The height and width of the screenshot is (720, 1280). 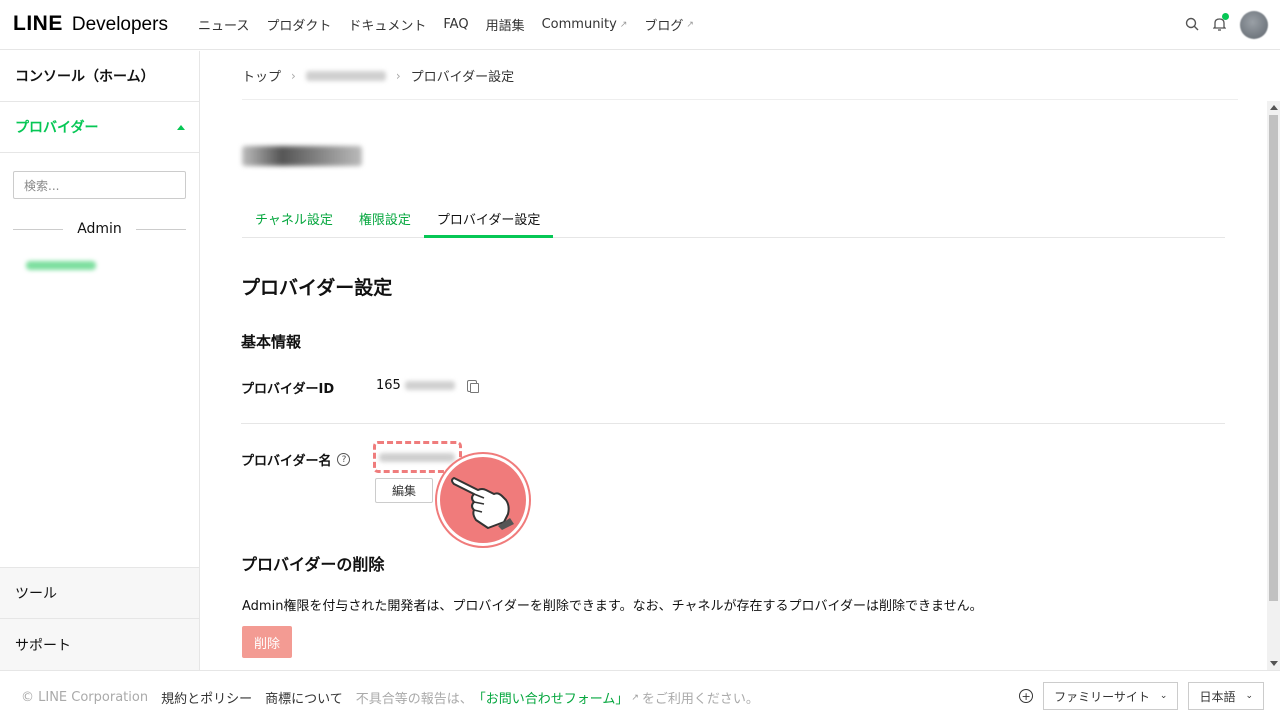 I want to click on contact-form-link: 「お問い合わせフォーム」, so click(x=551, y=697).